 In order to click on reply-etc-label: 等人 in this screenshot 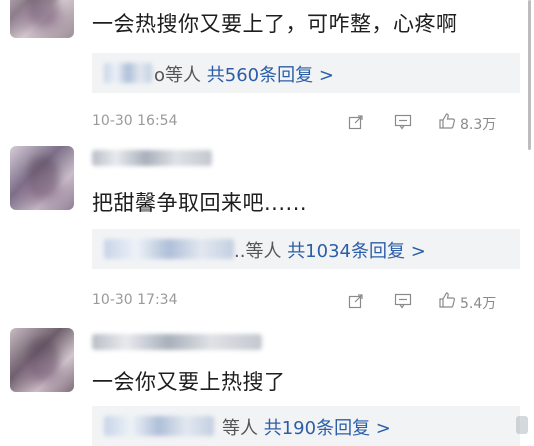, I will do `click(240, 428)`.